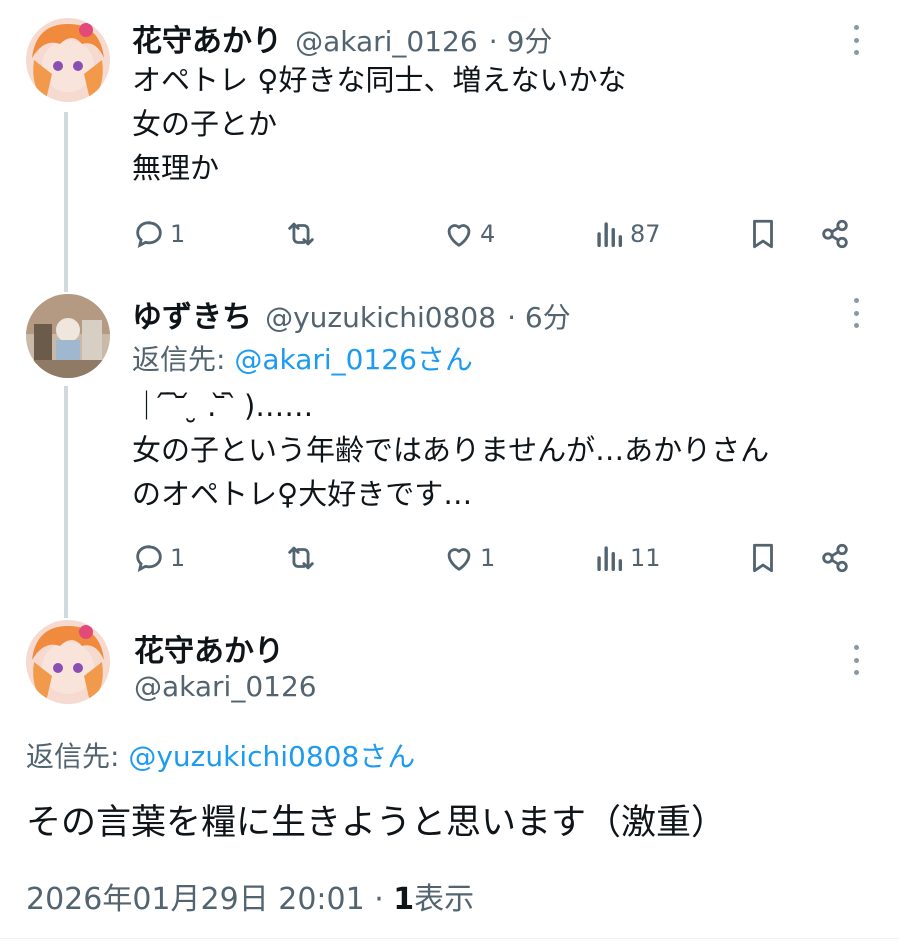 The height and width of the screenshot is (943, 899). I want to click on tweet-1-share-button, so click(835, 234).